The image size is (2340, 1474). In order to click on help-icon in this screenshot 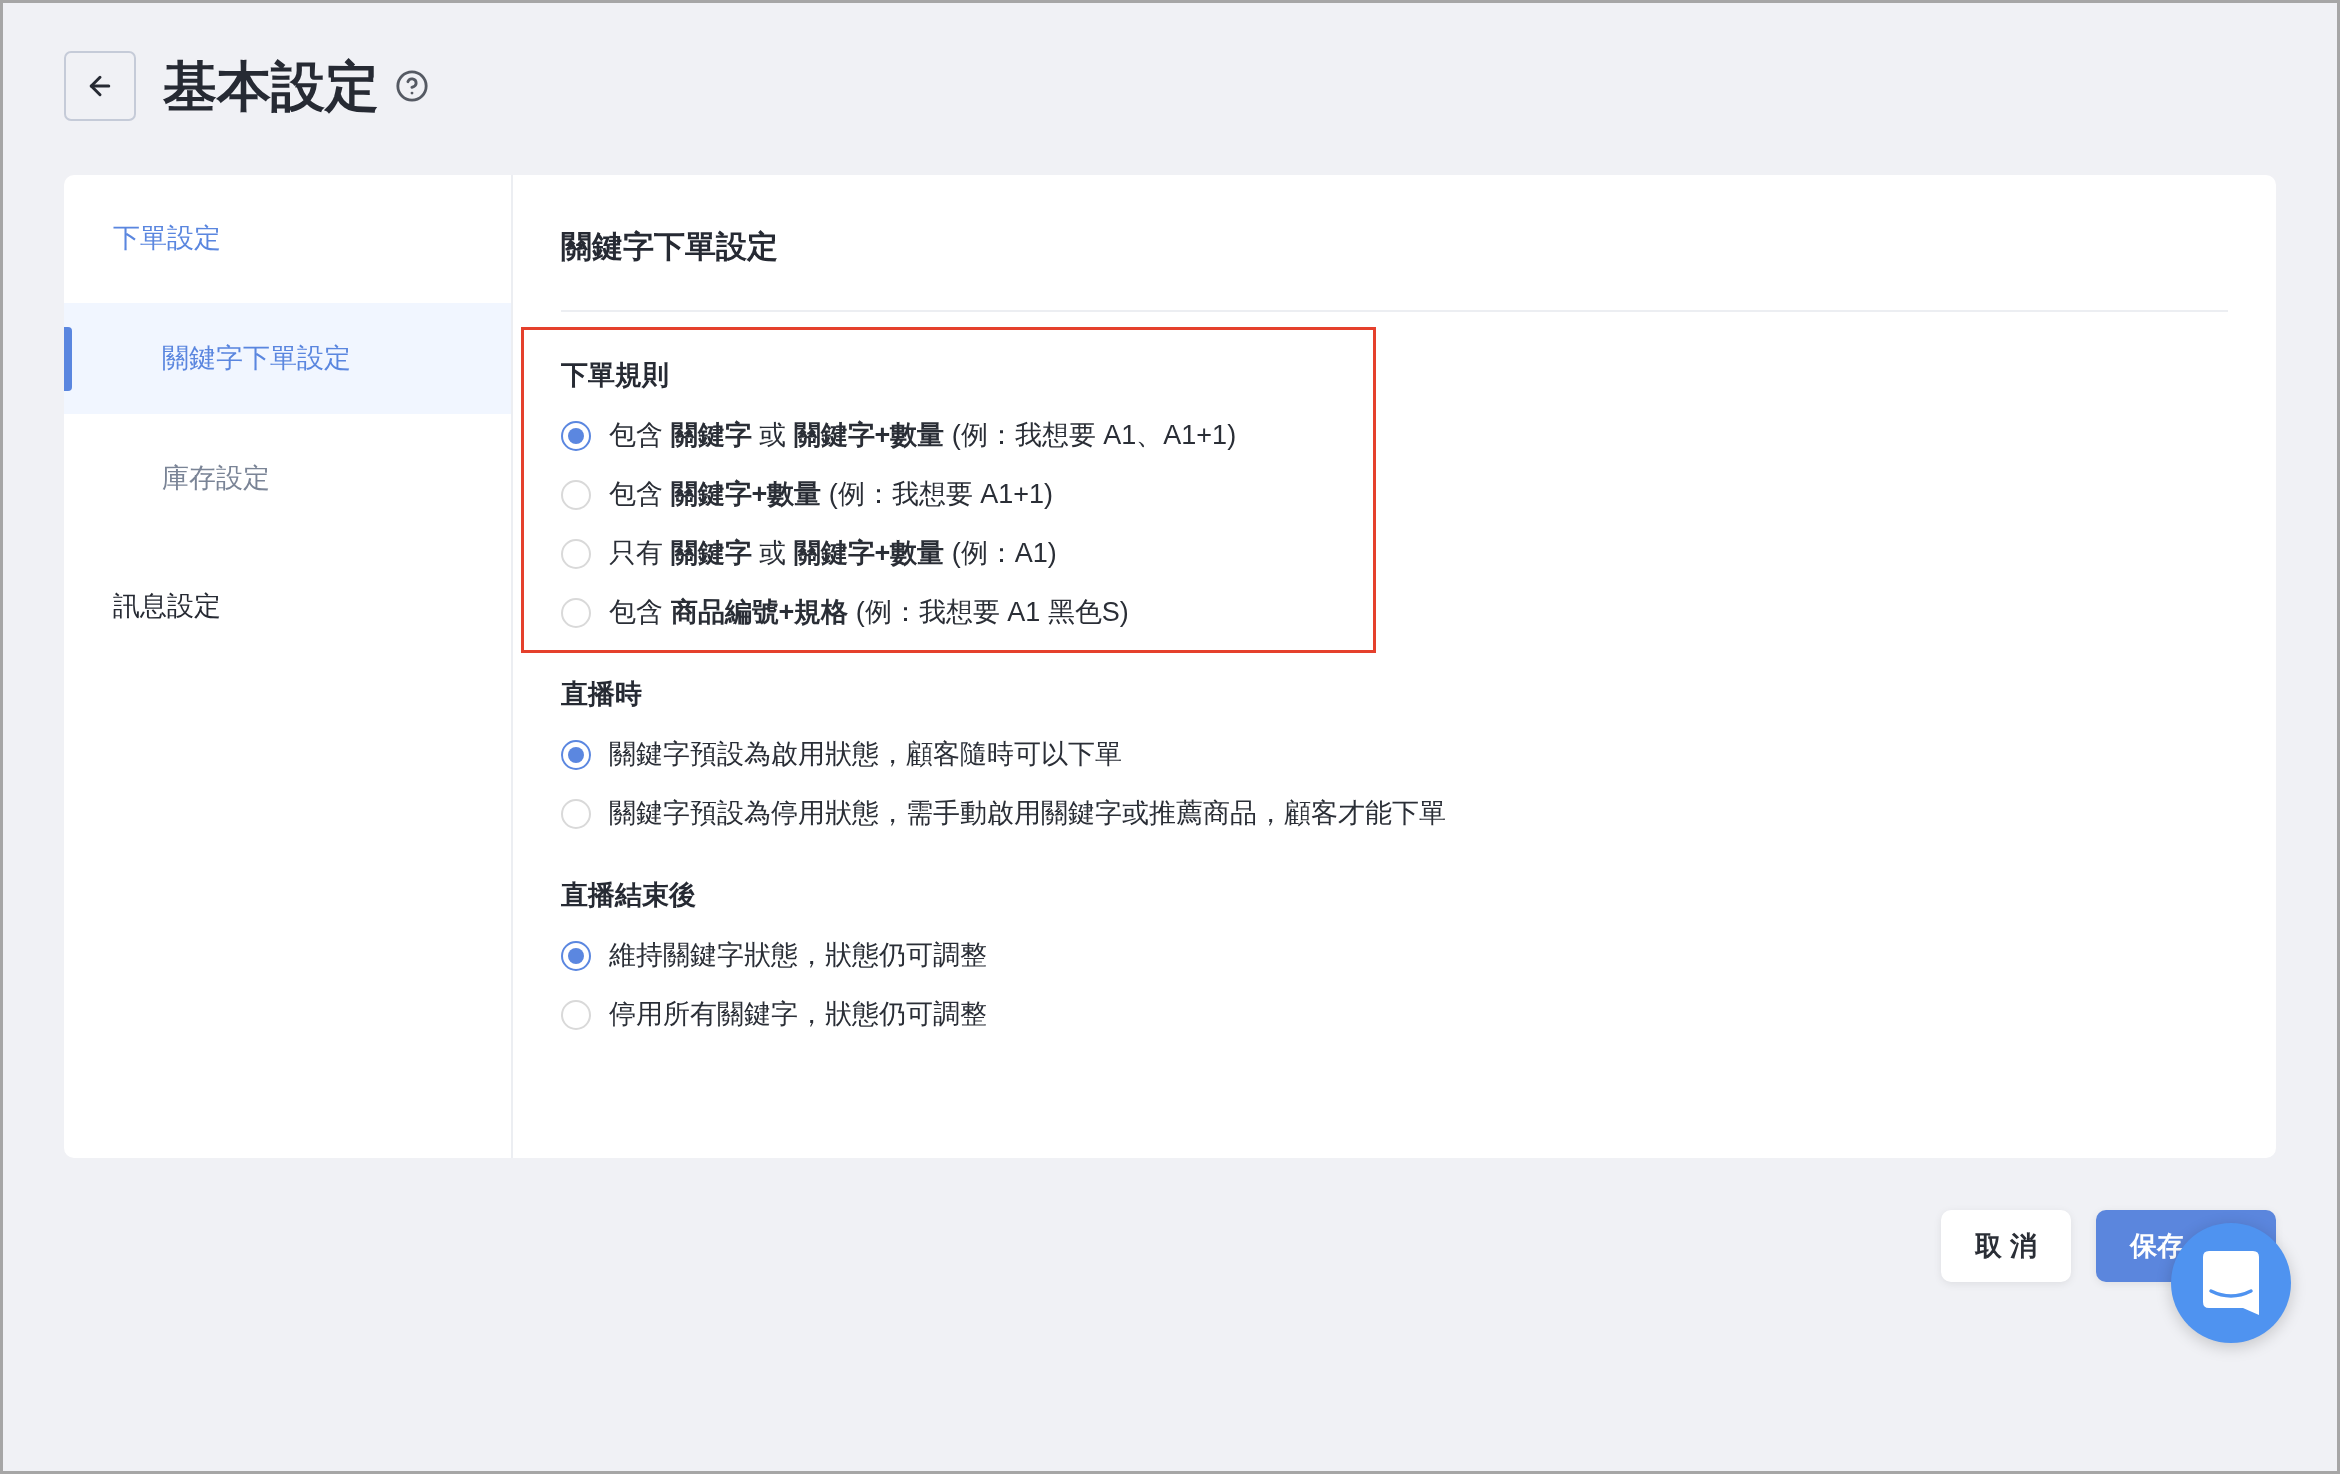, I will do `click(412, 86)`.